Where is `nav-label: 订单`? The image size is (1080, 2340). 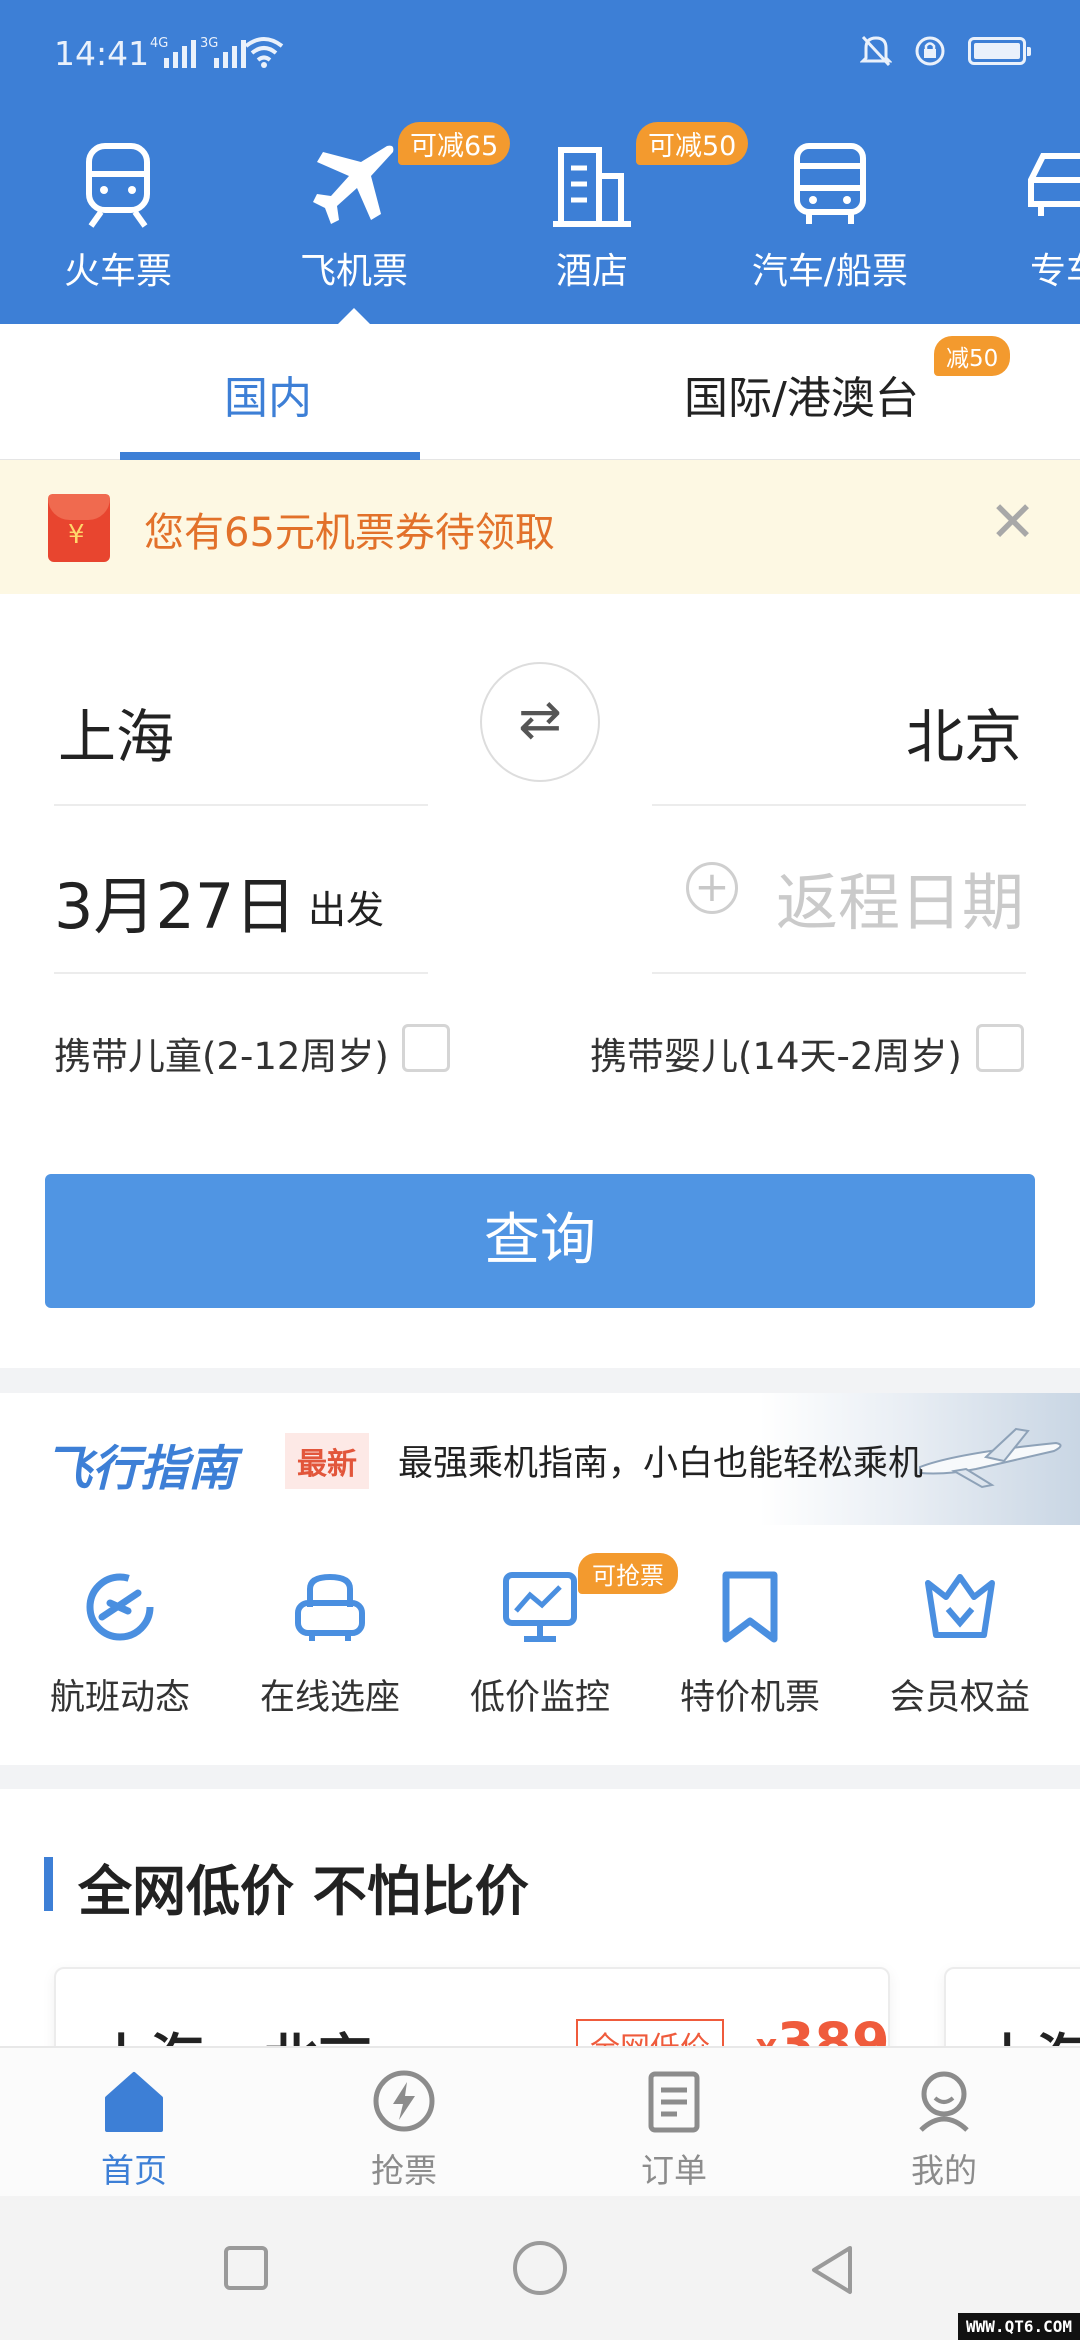 nav-label: 订单 is located at coordinates (674, 2170).